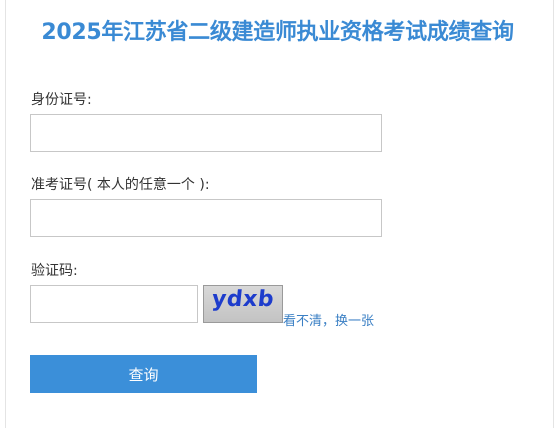  Describe the element at coordinates (143, 374) in the screenshot. I see `query-button: 查询` at that location.